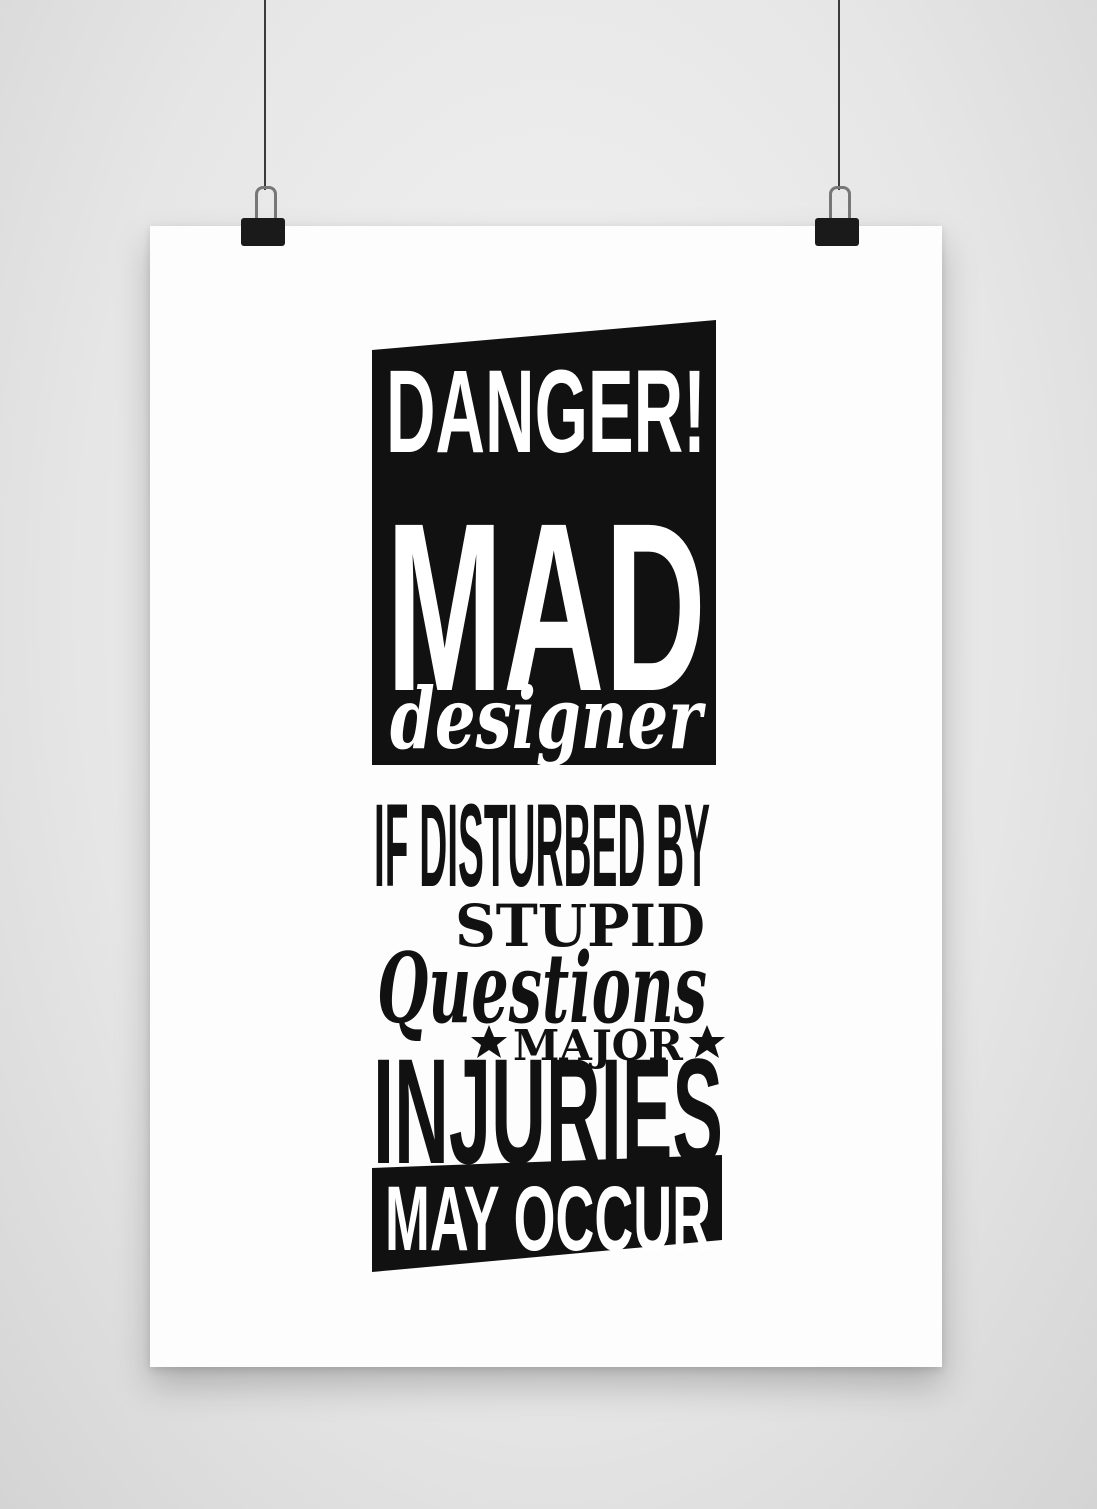 The image size is (1097, 1509). I want to click on designer-text: designer, so click(548, 718).